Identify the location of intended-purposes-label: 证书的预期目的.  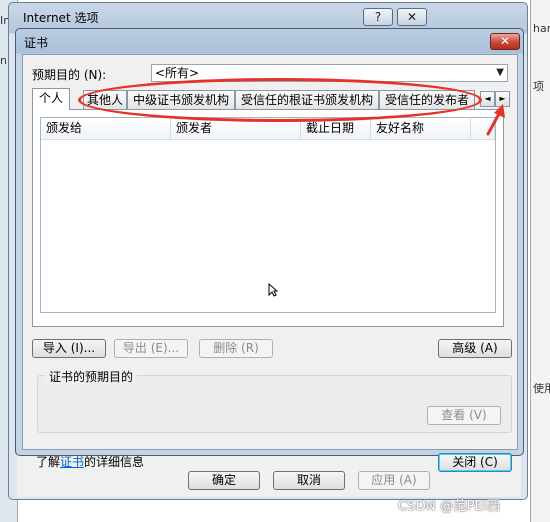
(91, 376).